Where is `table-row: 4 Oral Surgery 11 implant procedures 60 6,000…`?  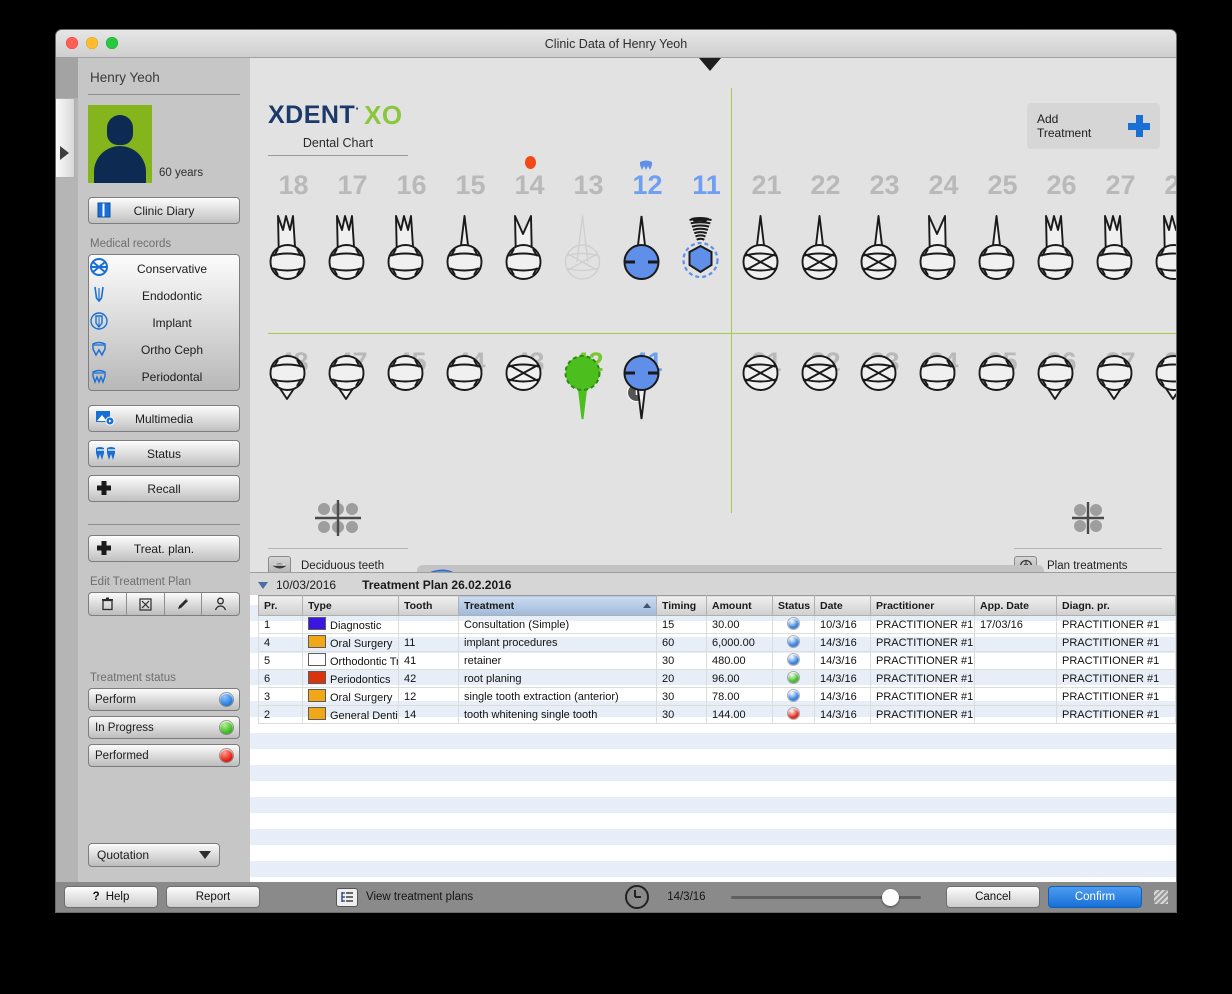
table-row: 4 Oral Surgery 11 implant procedures 60 6,000… is located at coordinates (717, 642).